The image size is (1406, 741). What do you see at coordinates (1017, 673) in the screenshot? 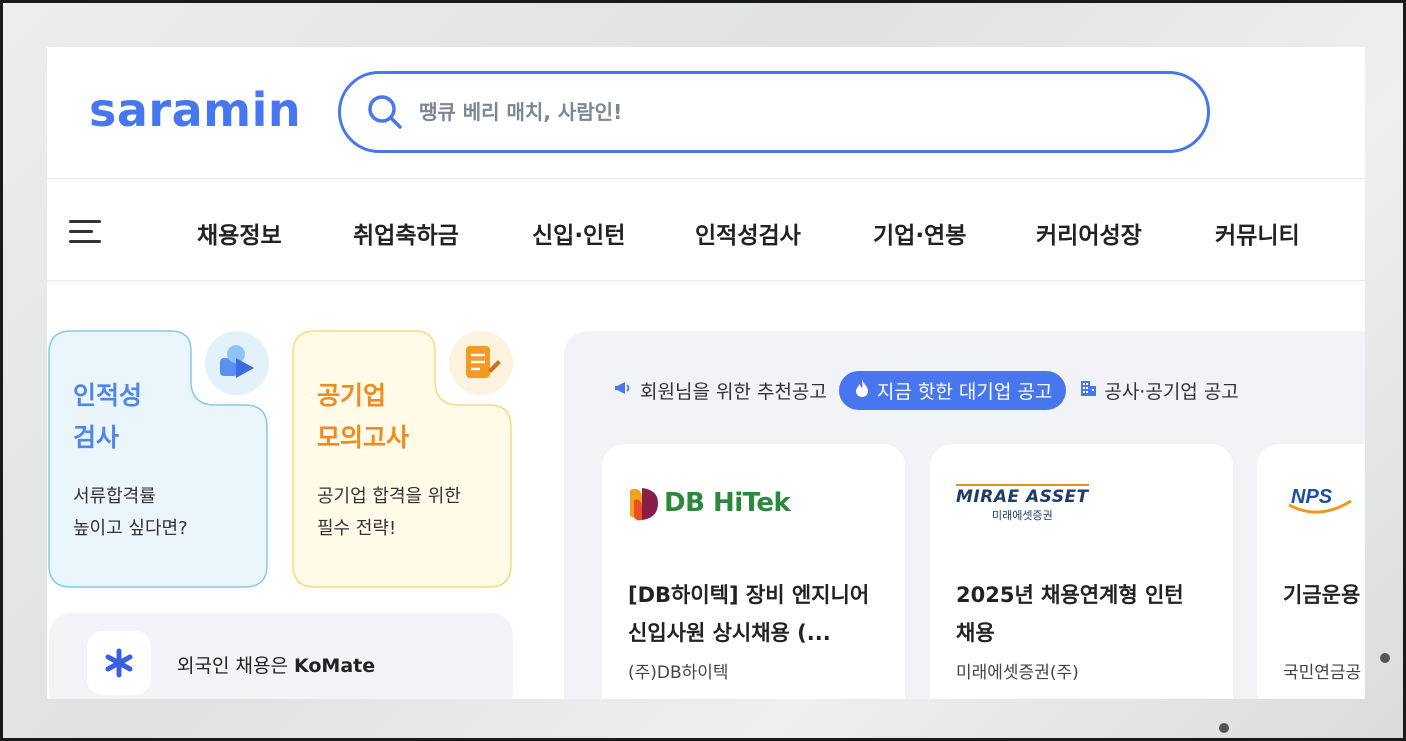
I see `job-company: 미래에셋증권(주)` at bounding box center [1017, 673].